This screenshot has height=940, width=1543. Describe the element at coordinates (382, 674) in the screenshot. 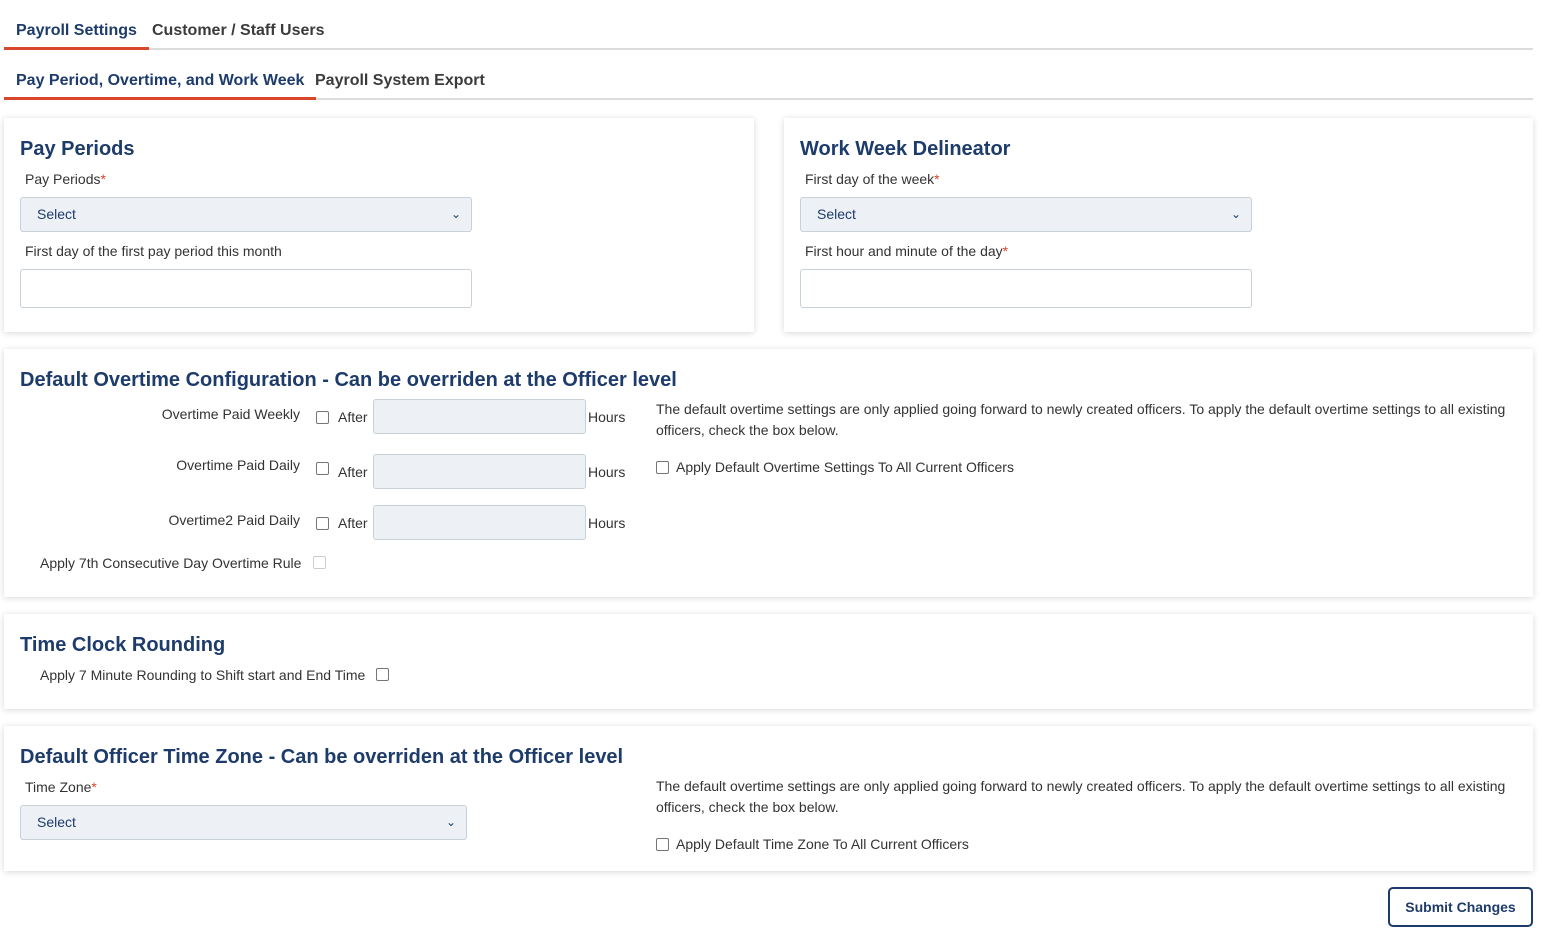

I see `rounding-checkbox` at that location.